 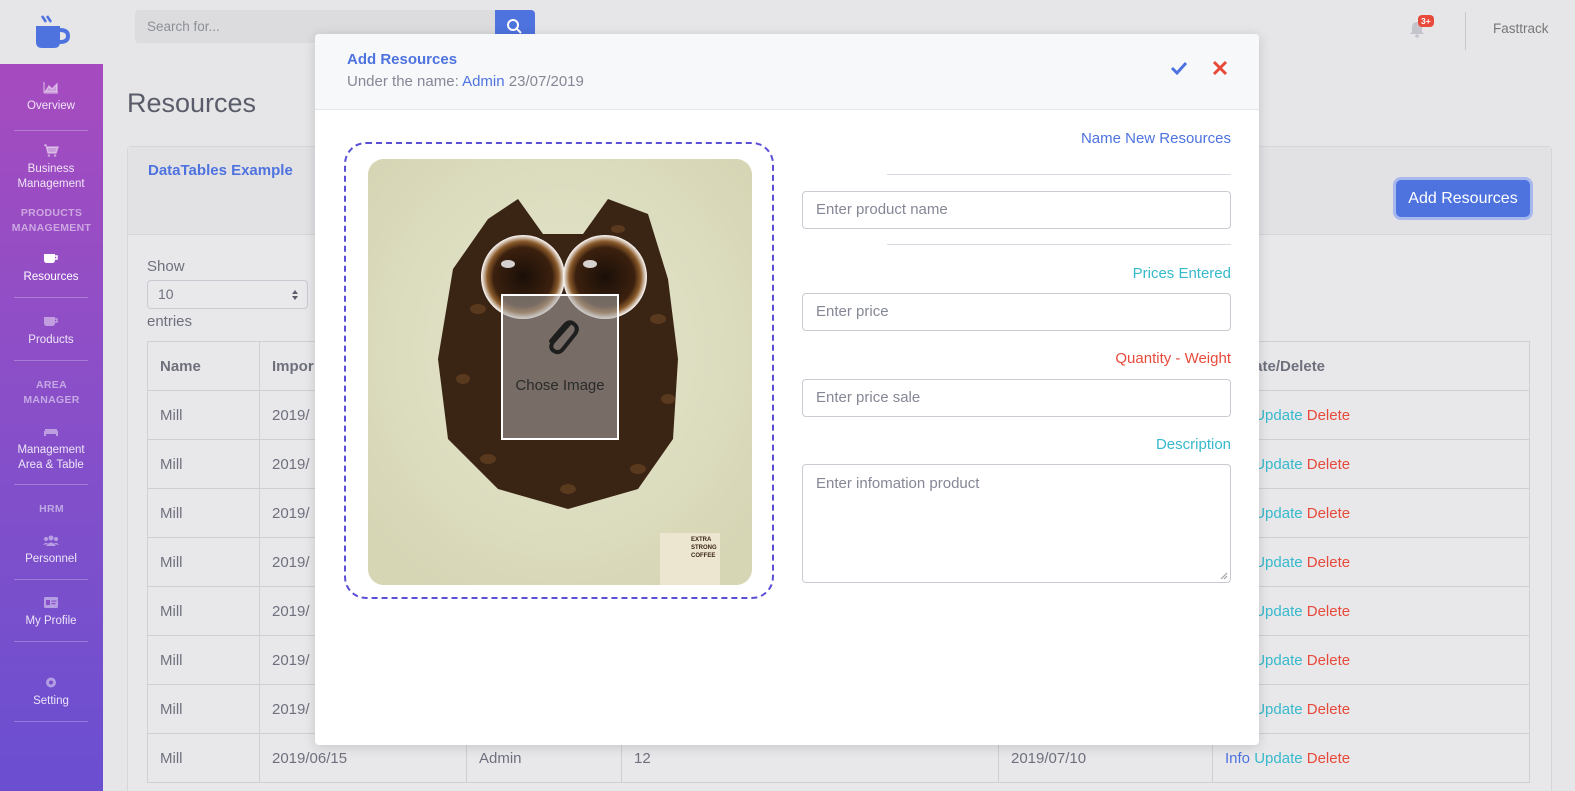 I want to click on notification-badge: 3+, so click(x=1426, y=21).